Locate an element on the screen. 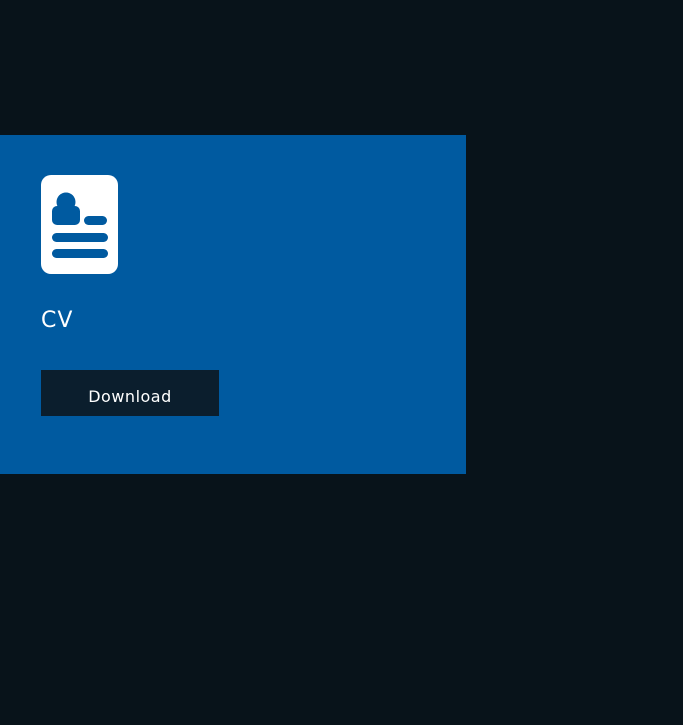 This screenshot has width=683, height=725. download-button: Download is located at coordinates (130, 393).